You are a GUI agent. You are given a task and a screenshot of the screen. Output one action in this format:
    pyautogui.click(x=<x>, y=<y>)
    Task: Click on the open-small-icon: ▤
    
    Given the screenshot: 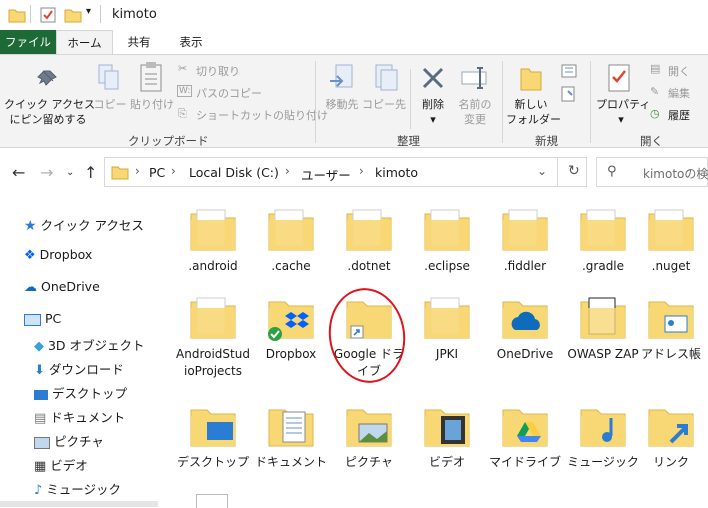 What is the action you would take?
    pyautogui.click(x=655, y=68)
    